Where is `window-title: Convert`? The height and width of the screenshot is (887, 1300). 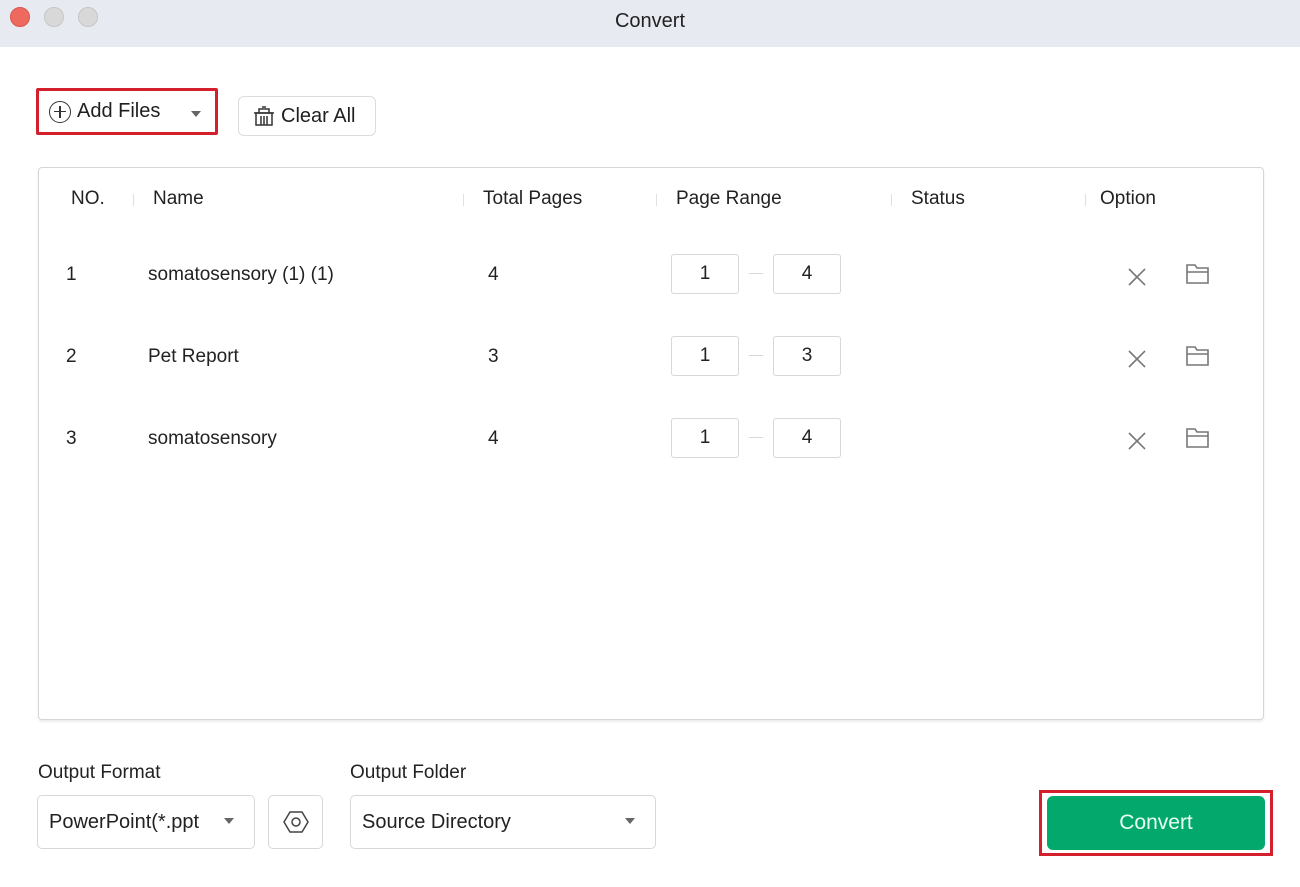
window-title: Convert is located at coordinates (650, 21).